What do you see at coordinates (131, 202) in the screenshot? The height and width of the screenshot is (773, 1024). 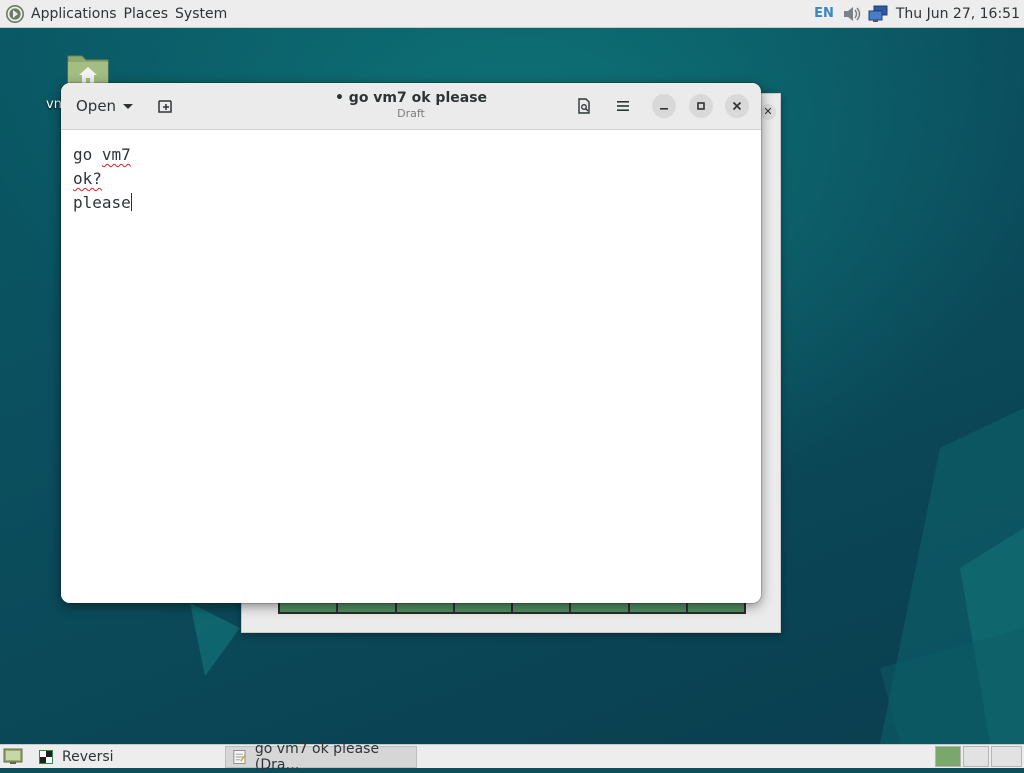 I see `text-cursor` at bounding box center [131, 202].